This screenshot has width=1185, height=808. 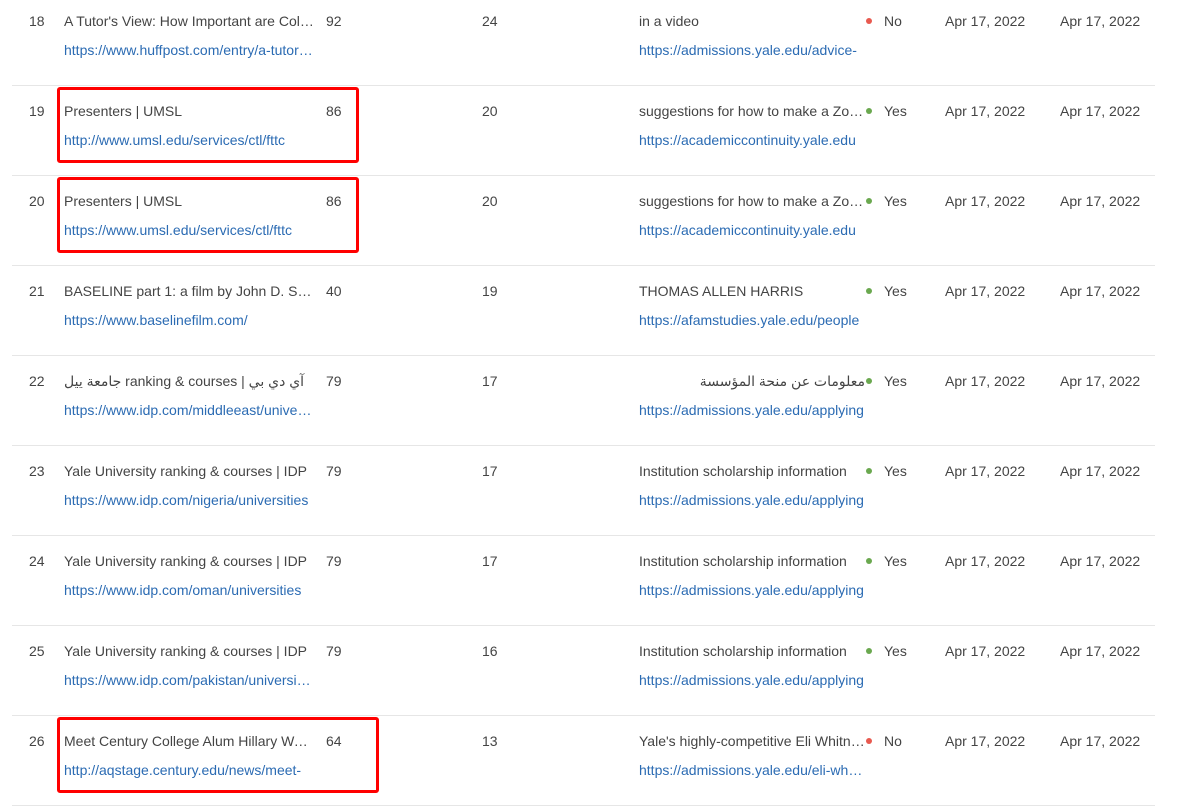 What do you see at coordinates (186, 651) in the screenshot?
I see `referring-page-title: Yale University ranking & courses | IDP` at bounding box center [186, 651].